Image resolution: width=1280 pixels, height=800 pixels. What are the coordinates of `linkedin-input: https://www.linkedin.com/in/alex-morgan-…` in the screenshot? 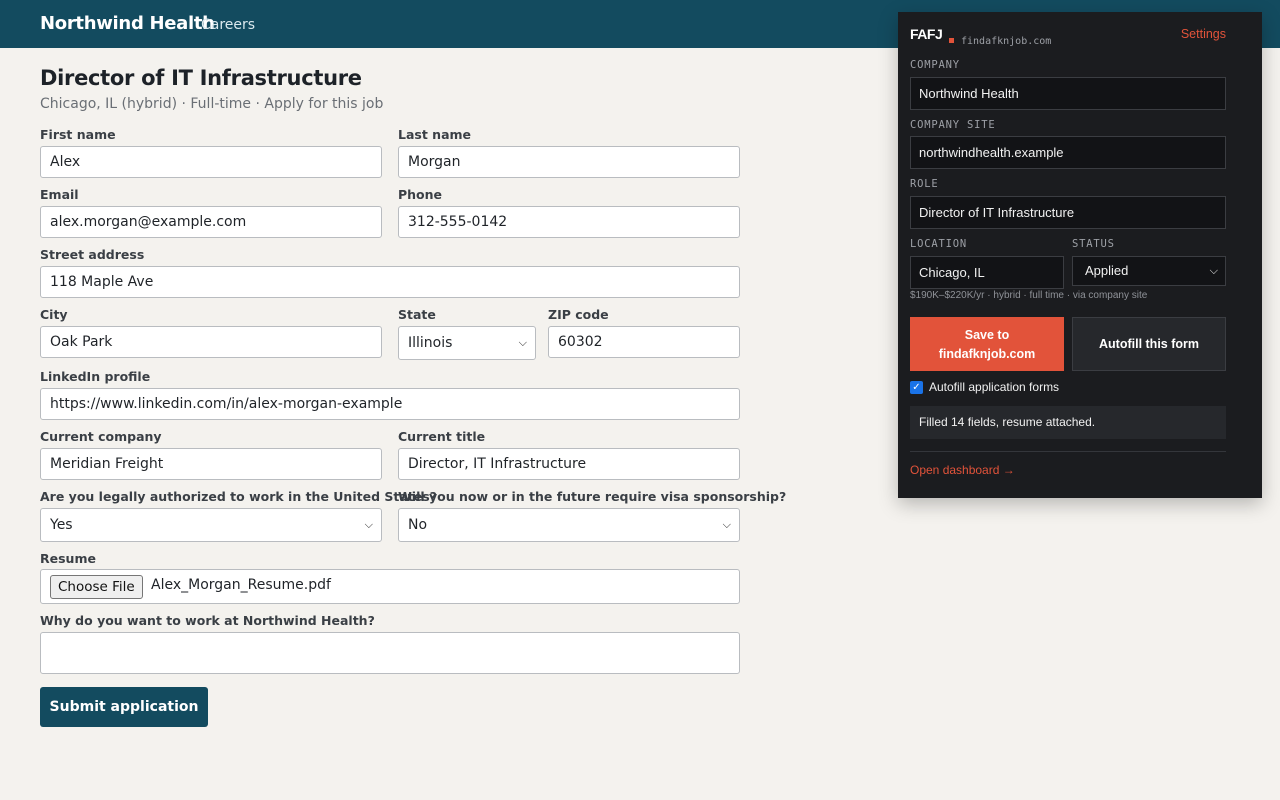 It's located at (390, 404).